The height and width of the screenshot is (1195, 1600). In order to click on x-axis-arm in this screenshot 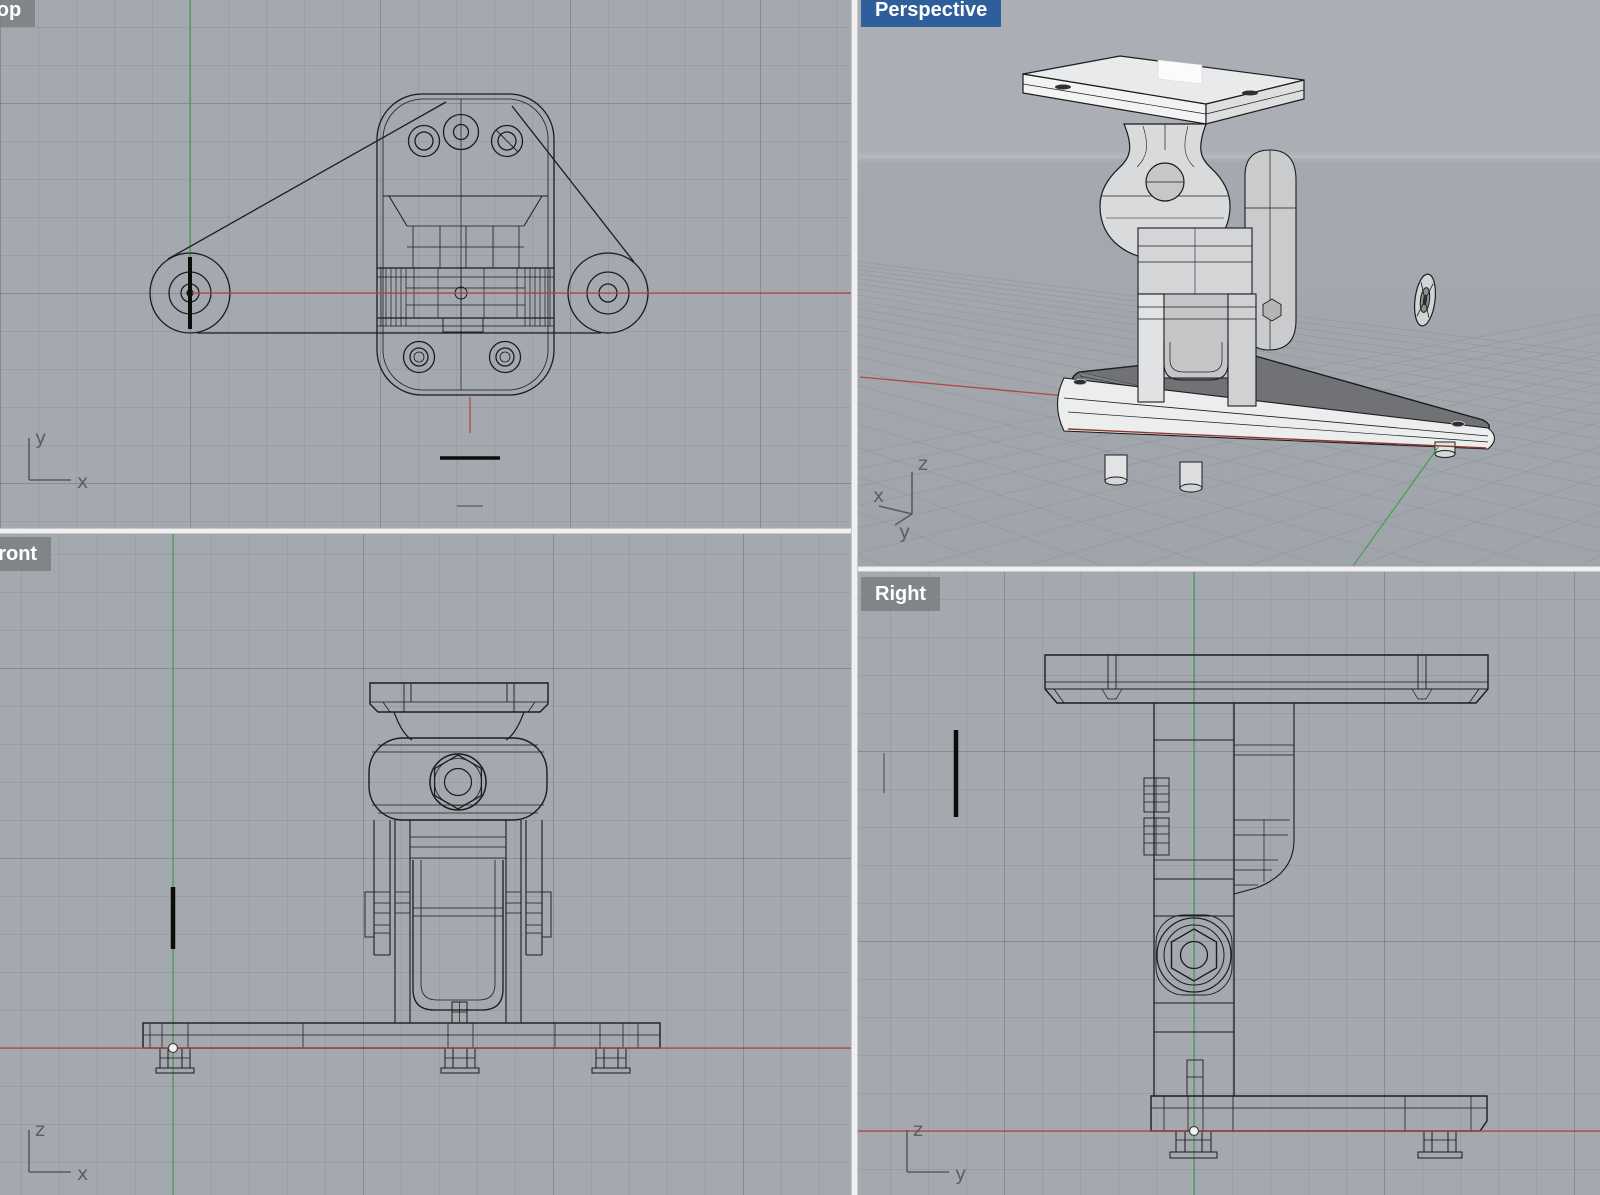, I will do `click(895, 510)`.